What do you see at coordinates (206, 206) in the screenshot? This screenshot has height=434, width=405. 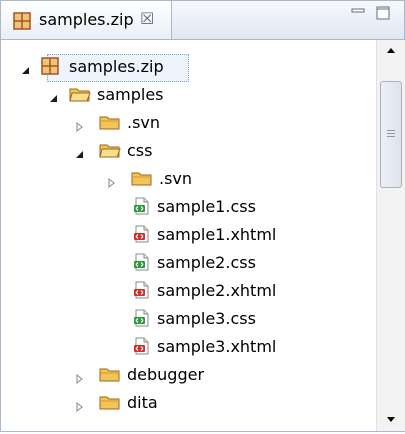 I see `tree-item-label: sample1.css` at bounding box center [206, 206].